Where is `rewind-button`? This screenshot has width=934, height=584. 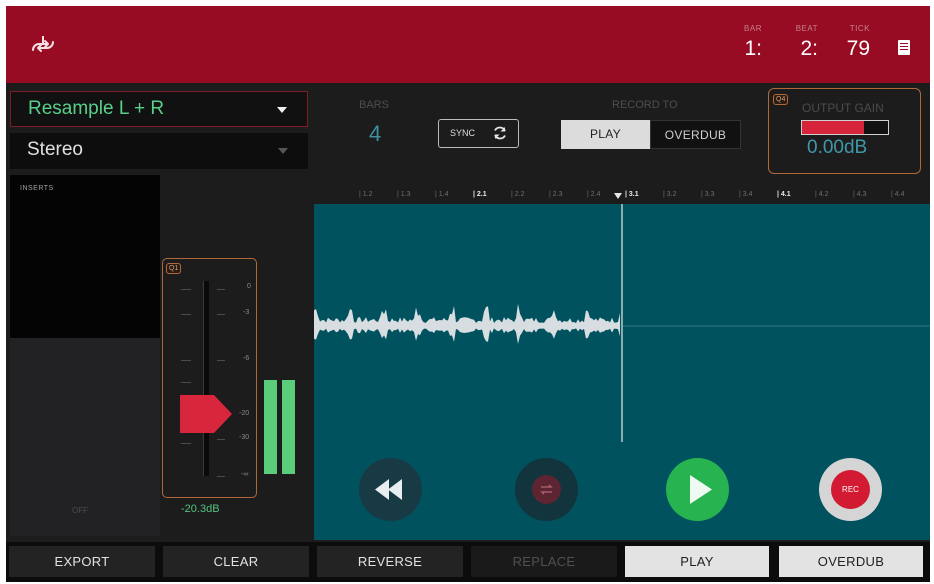 rewind-button is located at coordinates (390, 489).